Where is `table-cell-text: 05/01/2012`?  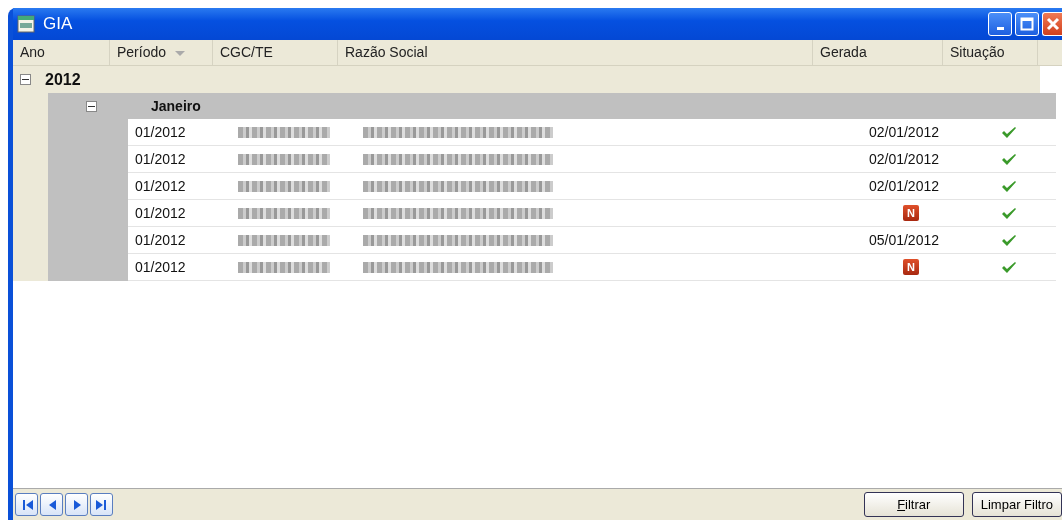
table-cell-text: 05/01/2012 is located at coordinates (903, 240).